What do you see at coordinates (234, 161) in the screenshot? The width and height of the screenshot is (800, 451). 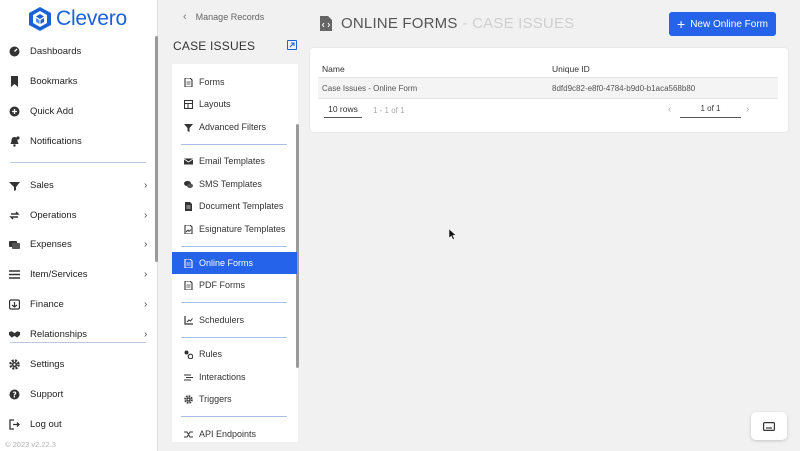 I see `menu-item-email-templates: Email Templates` at bounding box center [234, 161].